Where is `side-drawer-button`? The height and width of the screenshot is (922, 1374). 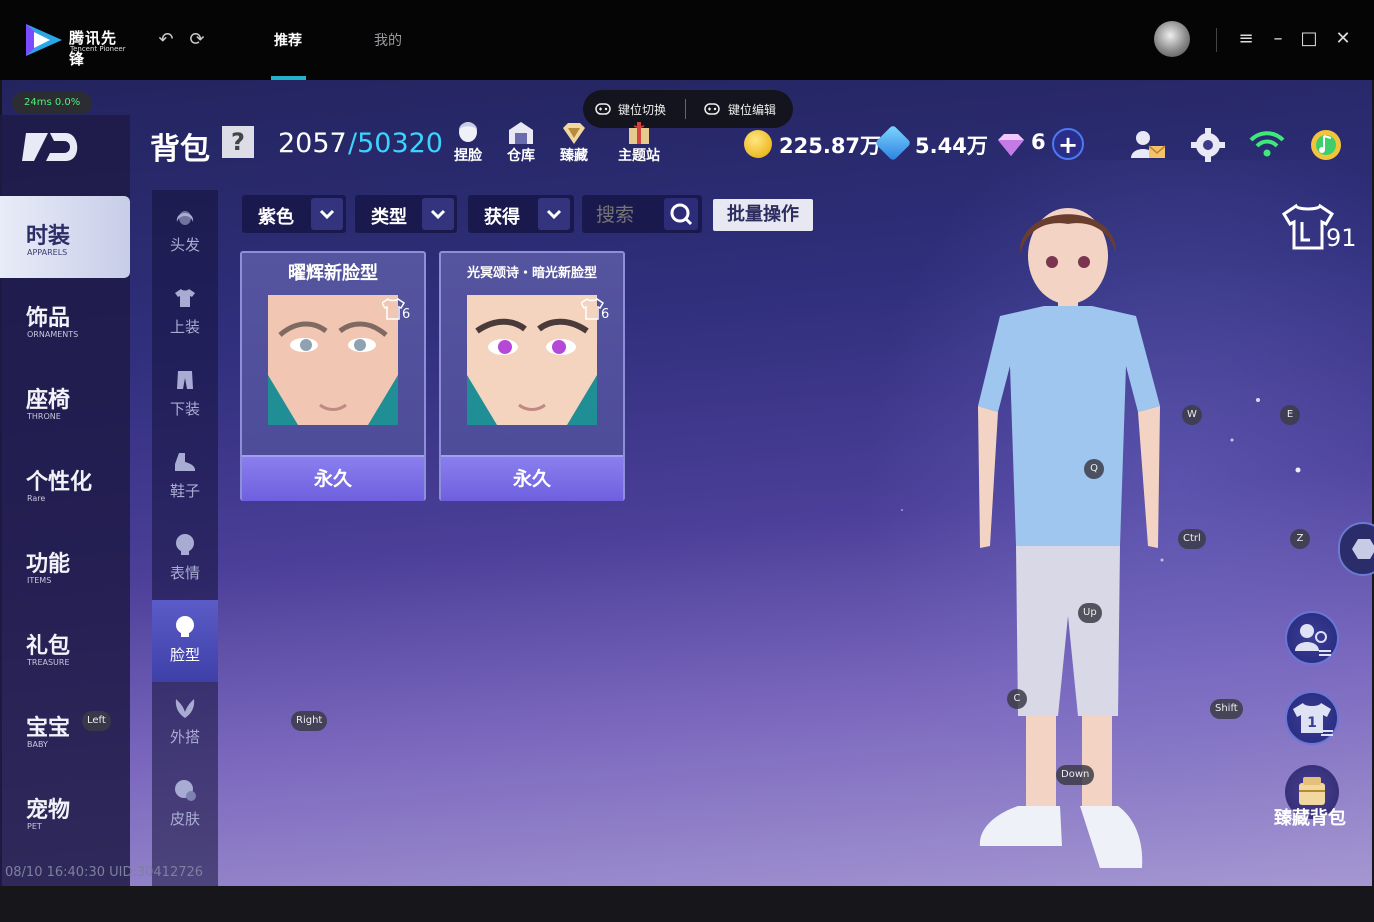 side-drawer-button is located at coordinates (1356, 549).